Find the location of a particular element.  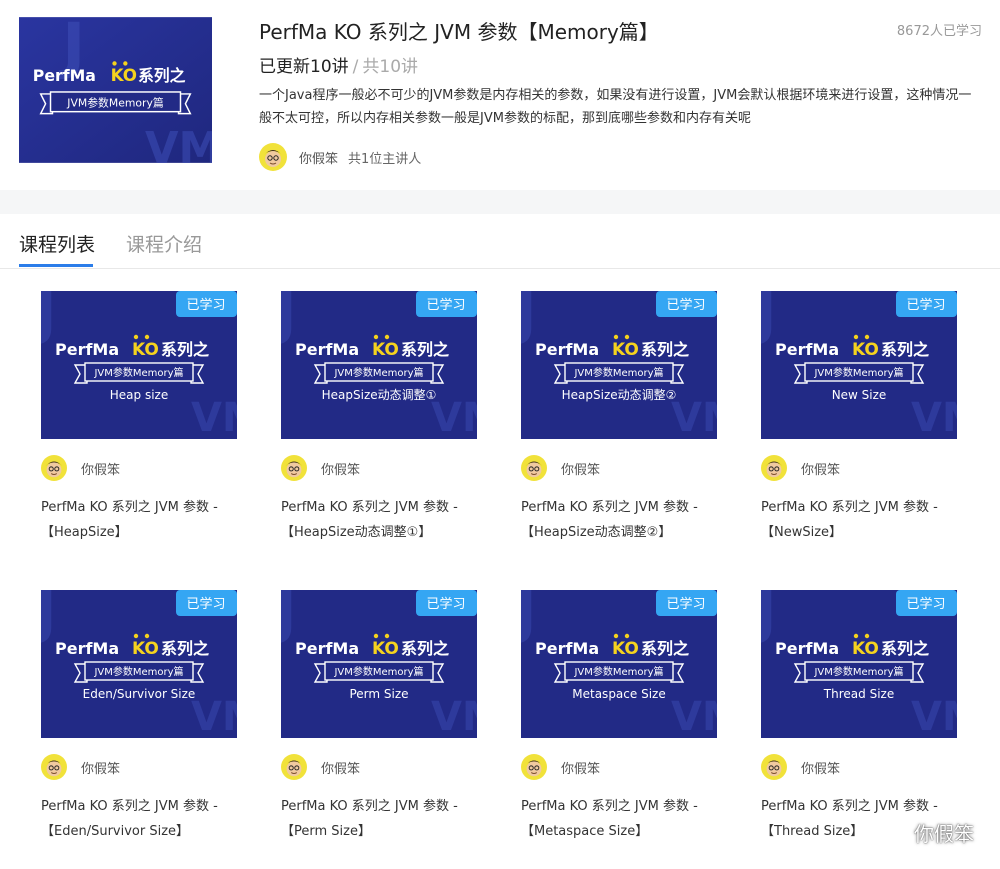

watermark-text: 你假笨 is located at coordinates (944, 834).